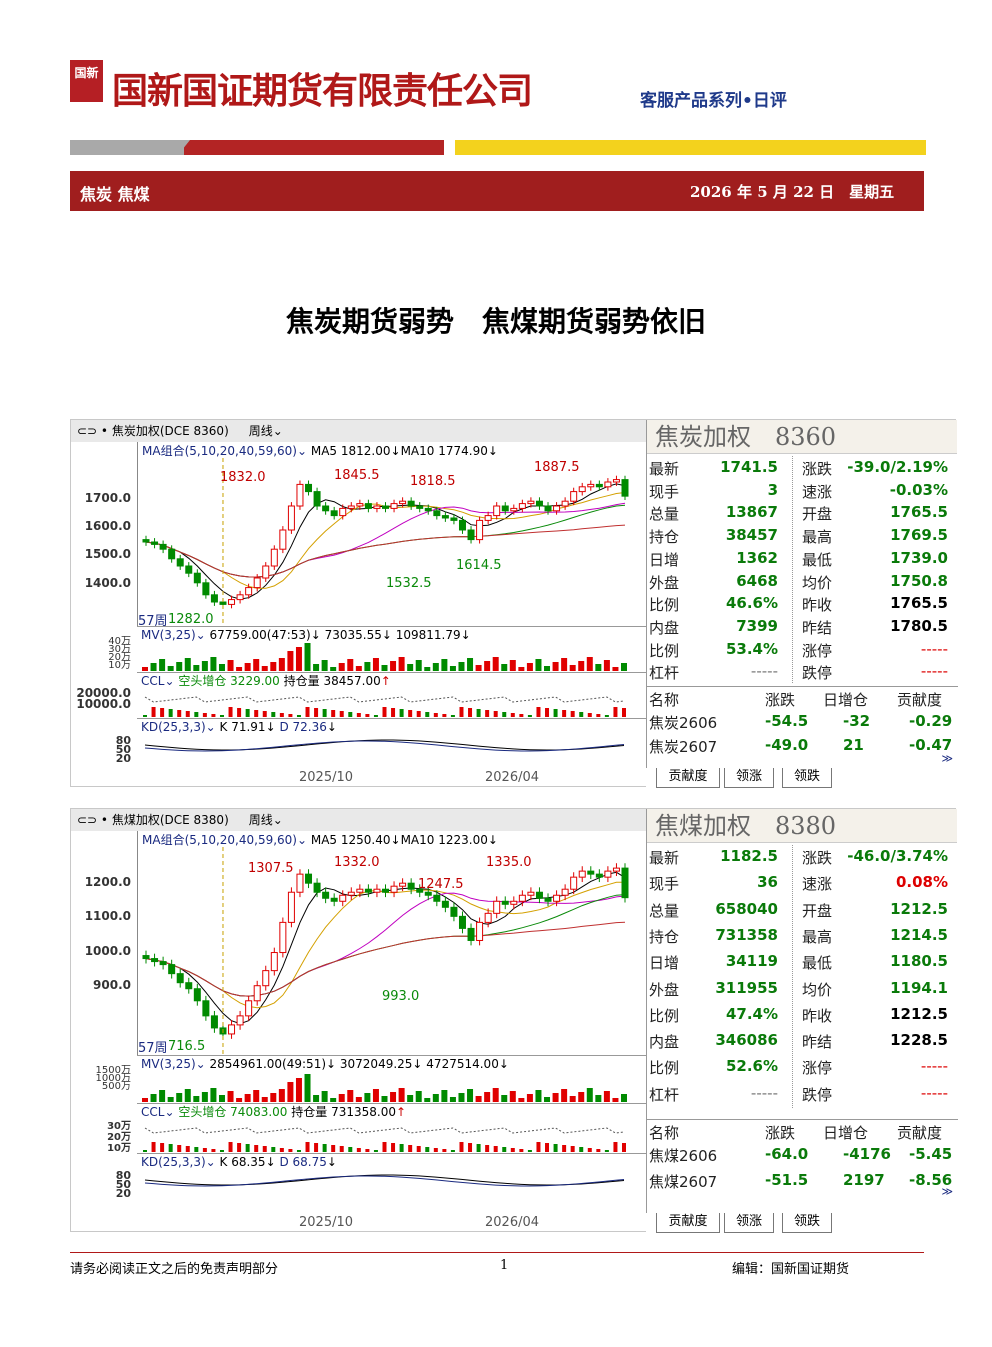 This screenshot has height=1347, width=992. Describe the element at coordinates (764, 671) in the screenshot. I see `quote-value: -----` at that location.